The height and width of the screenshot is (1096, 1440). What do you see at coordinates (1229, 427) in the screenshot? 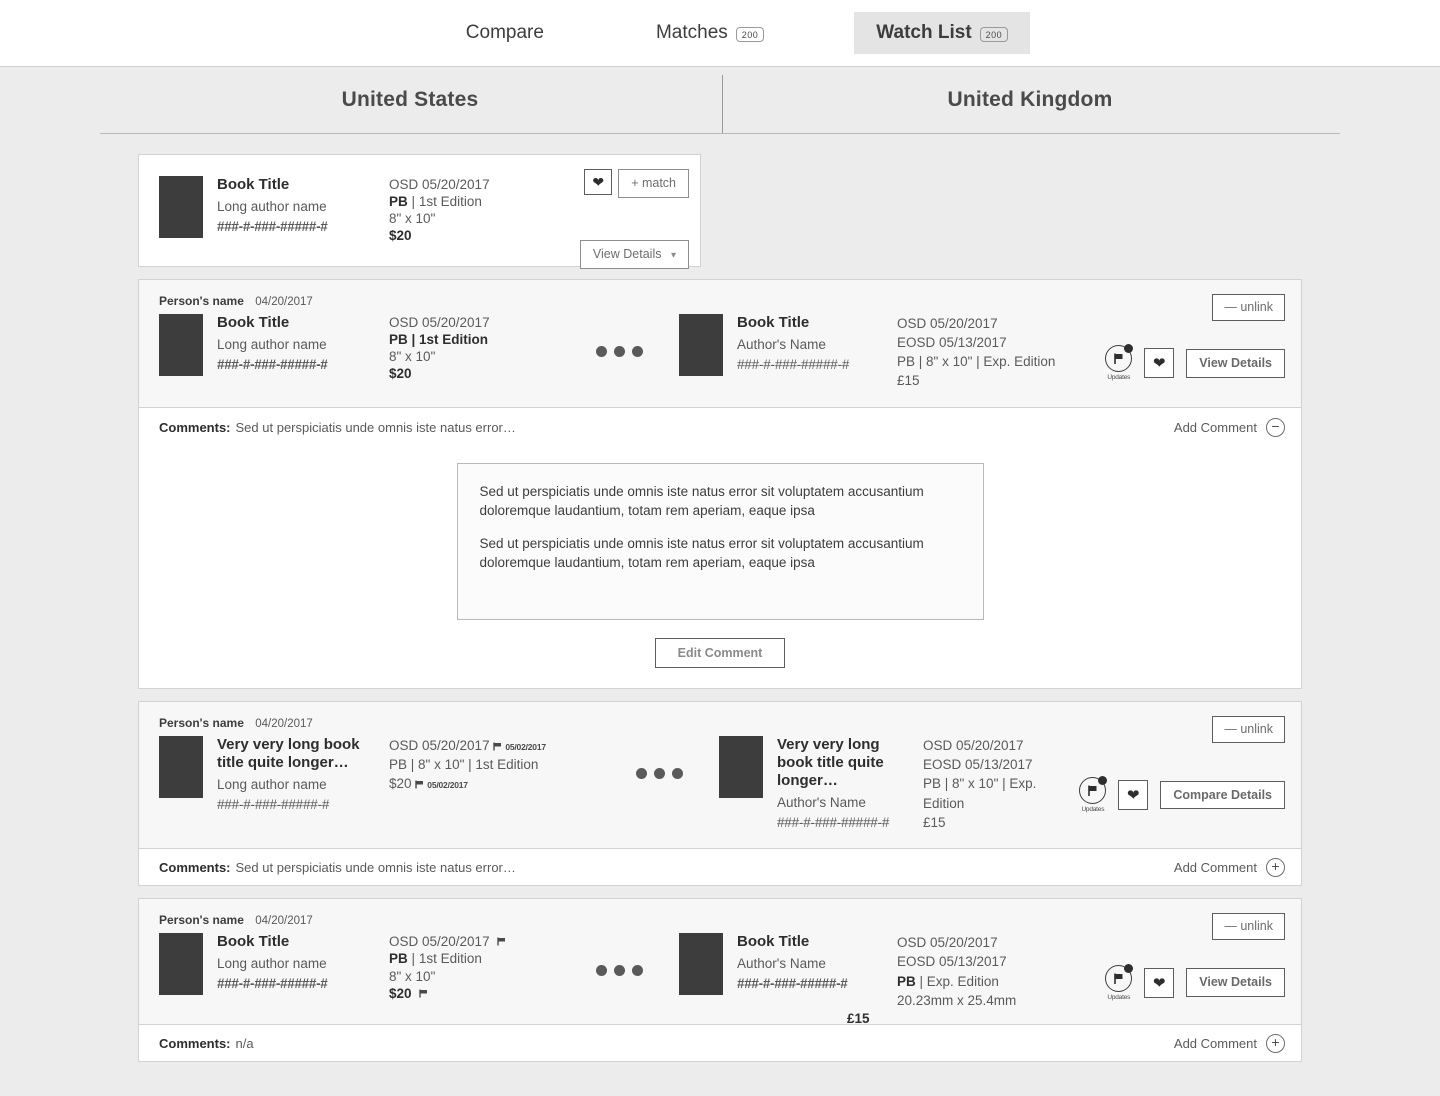
I see `add-comment-toggle: Add Comment −` at bounding box center [1229, 427].